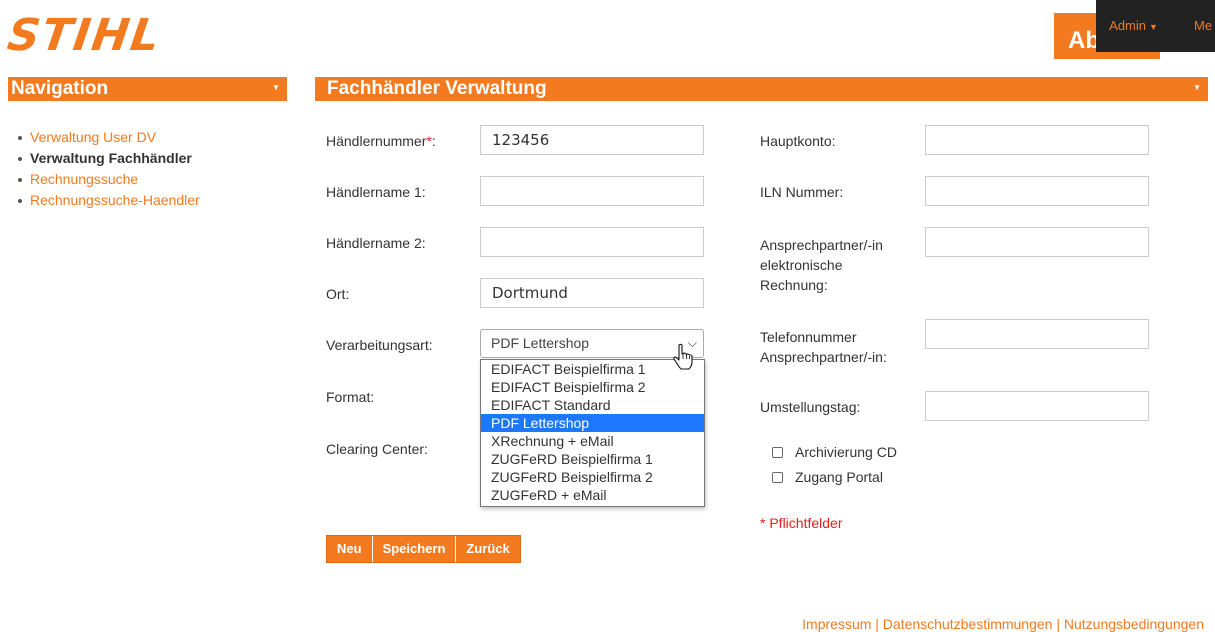  Describe the element at coordinates (592, 441) in the screenshot. I see `dropdown-option: XRechnung + eMail` at that location.